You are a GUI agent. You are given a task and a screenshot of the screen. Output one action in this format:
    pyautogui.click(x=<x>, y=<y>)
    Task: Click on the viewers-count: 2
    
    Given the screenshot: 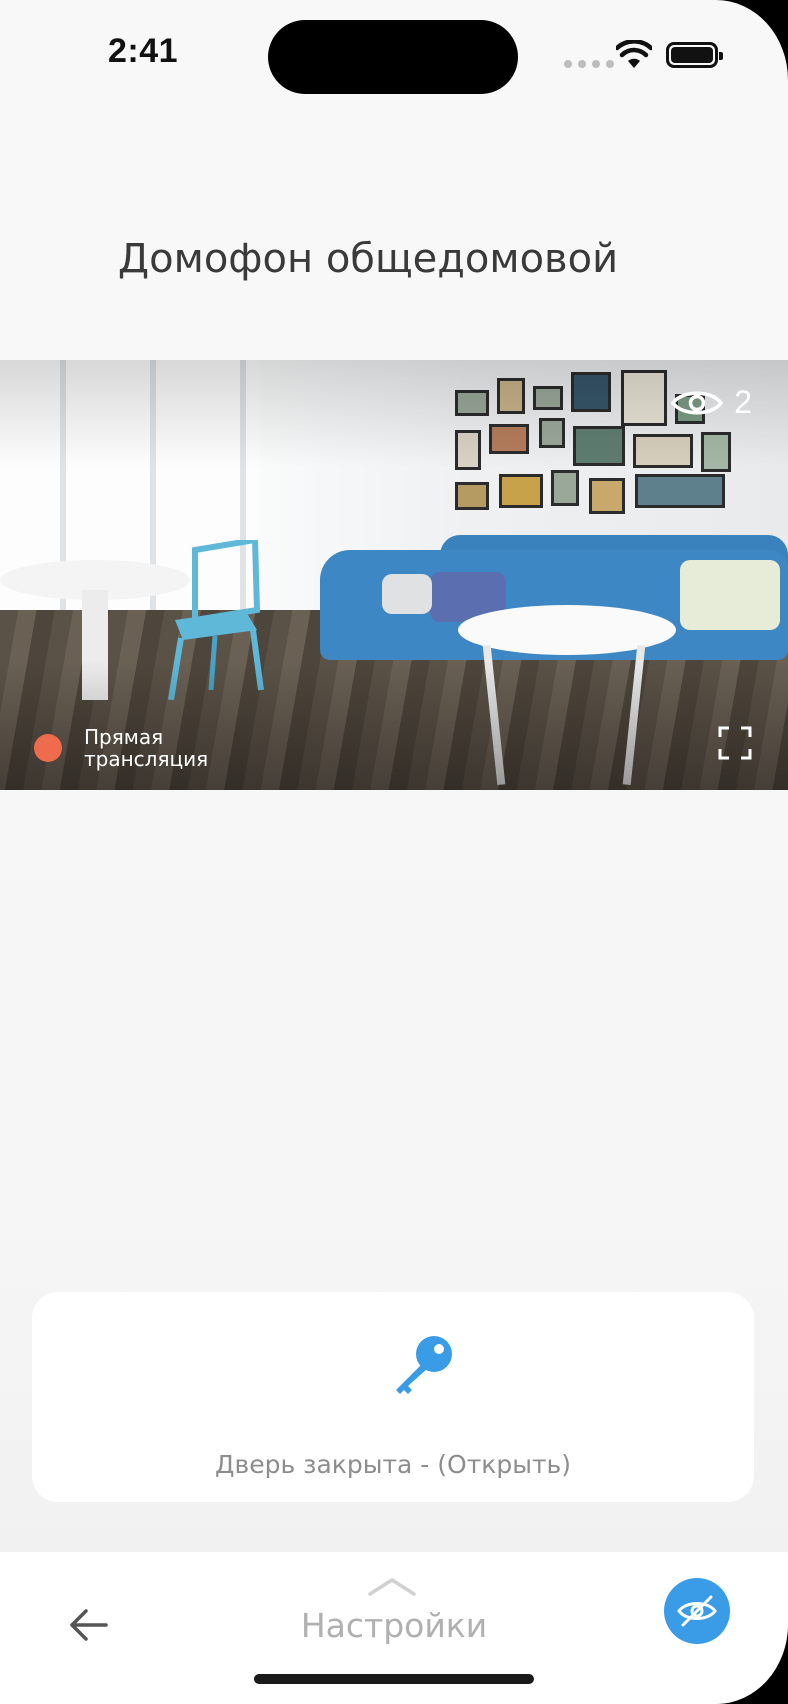 What is the action you would take?
    pyautogui.click(x=743, y=402)
    